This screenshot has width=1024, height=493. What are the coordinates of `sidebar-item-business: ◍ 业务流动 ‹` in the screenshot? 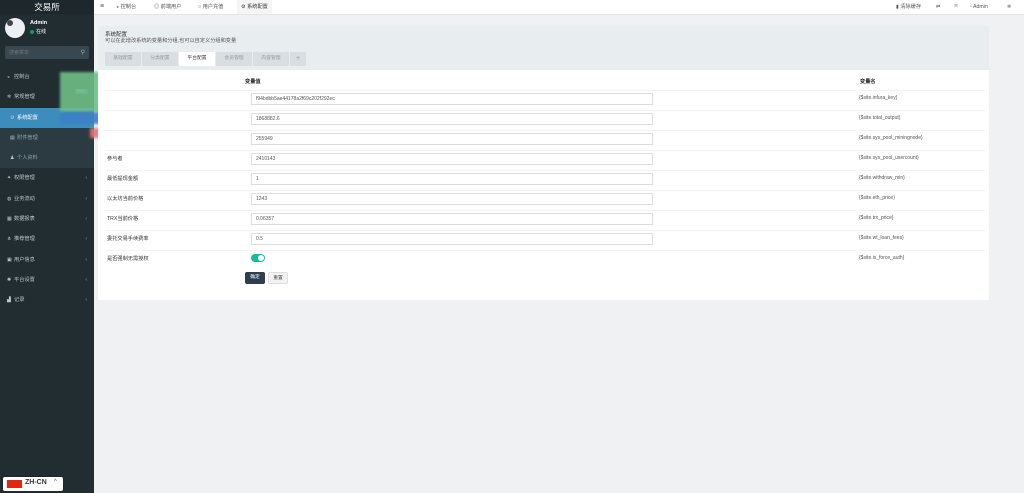 It's located at (47, 199).